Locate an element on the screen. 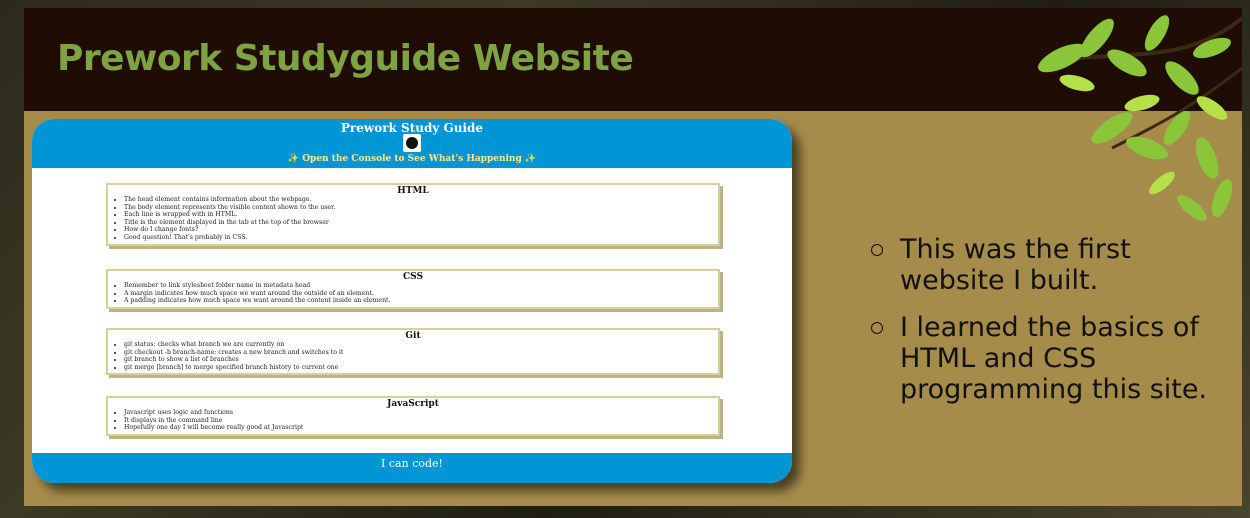  leaves-image is located at coordinates (1140, 118).